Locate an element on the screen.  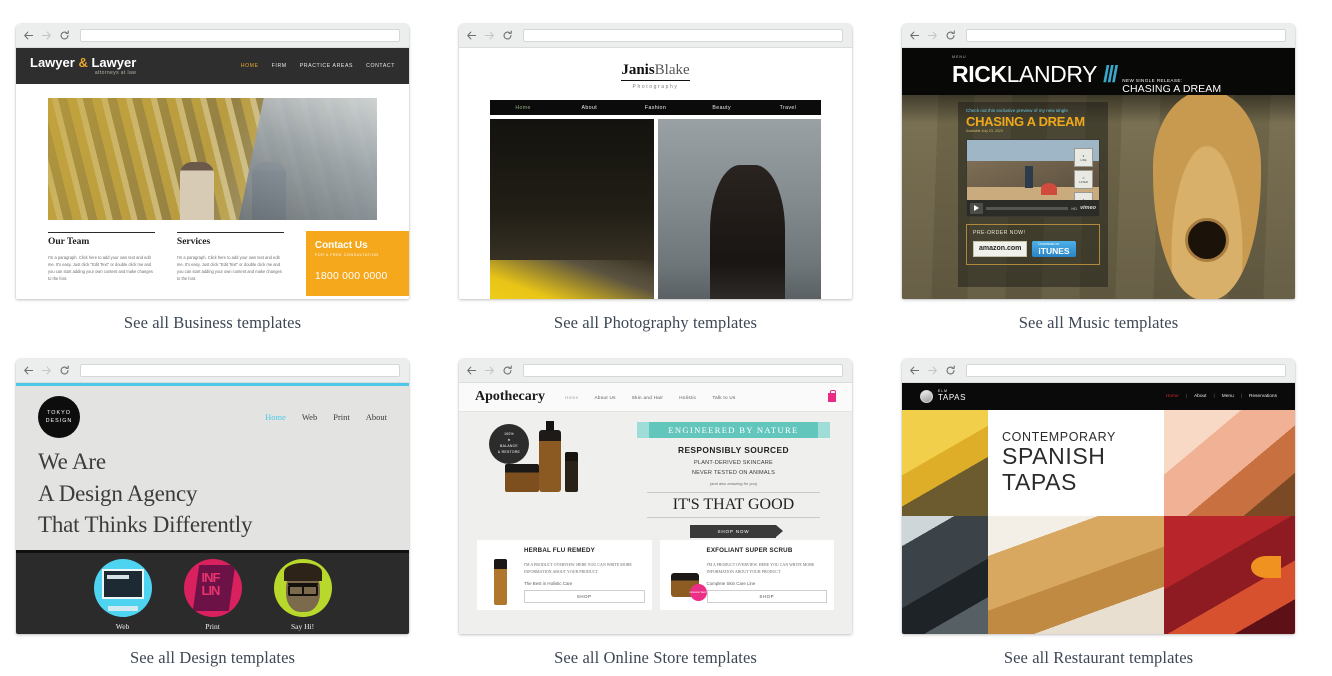
category-tile-web: Web is located at coordinates (122, 595).